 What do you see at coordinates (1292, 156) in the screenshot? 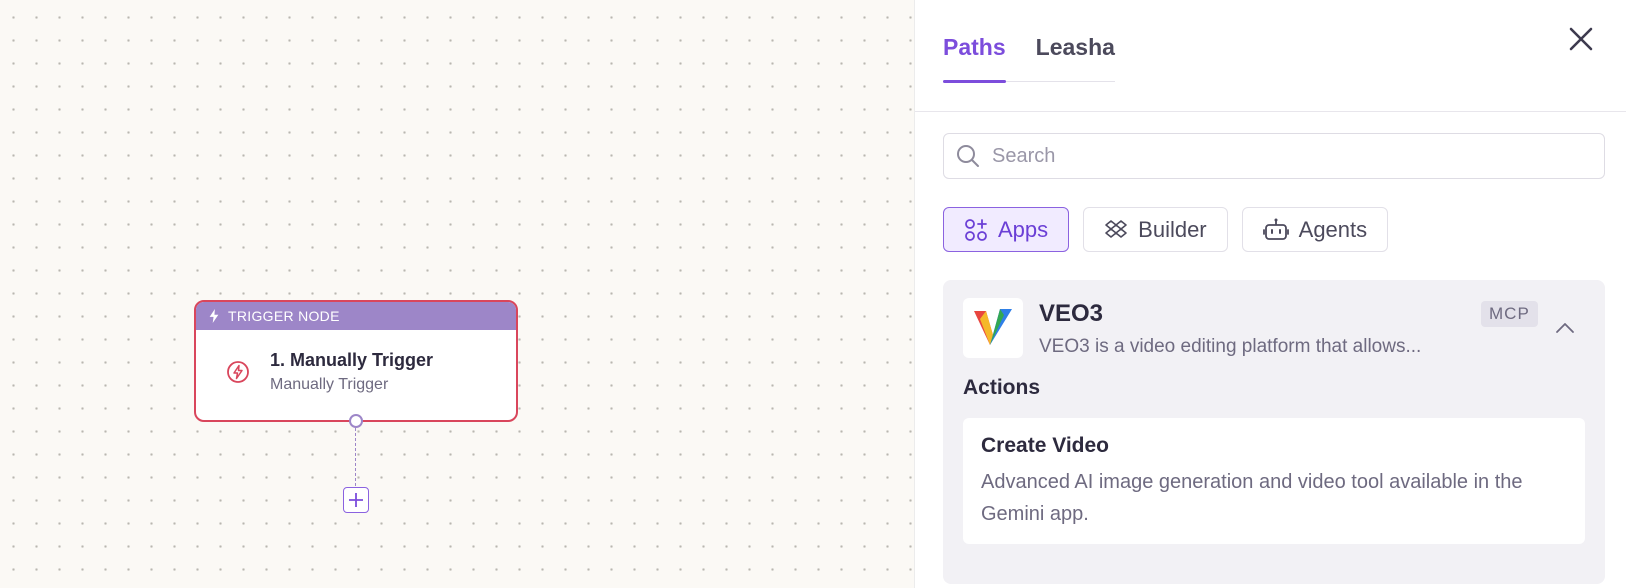
I see `search-input` at bounding box center [1292, 156].